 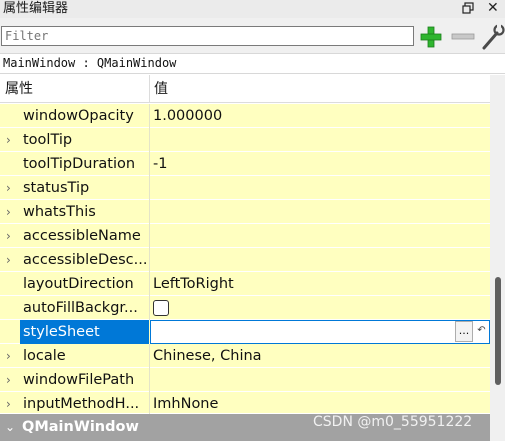 I want to click on property-value: Chinese, China, so click(x=320, y=356).